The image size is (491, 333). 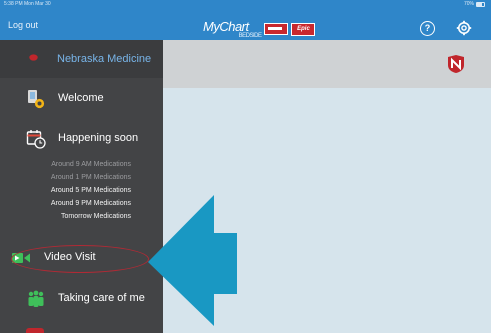 I want to click on top-bar: Log out MyChartBEDSIDE Epic ?, so click(x=245, y=24).